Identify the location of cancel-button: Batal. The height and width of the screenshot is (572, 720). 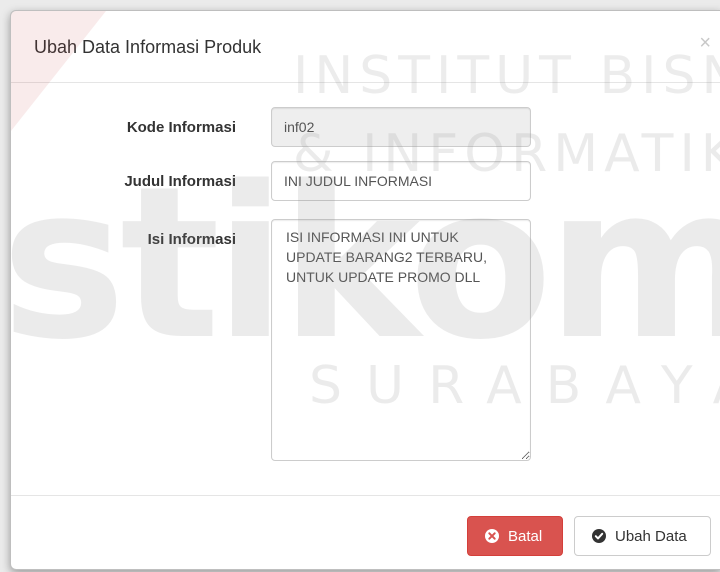
(515, 536).